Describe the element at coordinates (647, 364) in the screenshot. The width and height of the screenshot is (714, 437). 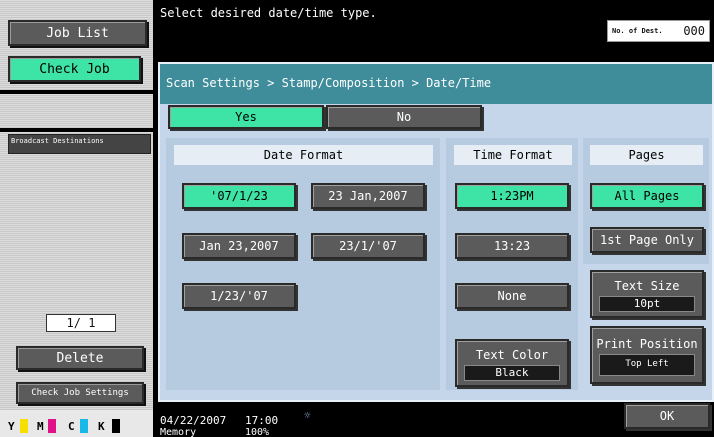
I see `print-position-value: Top Left` at that location.